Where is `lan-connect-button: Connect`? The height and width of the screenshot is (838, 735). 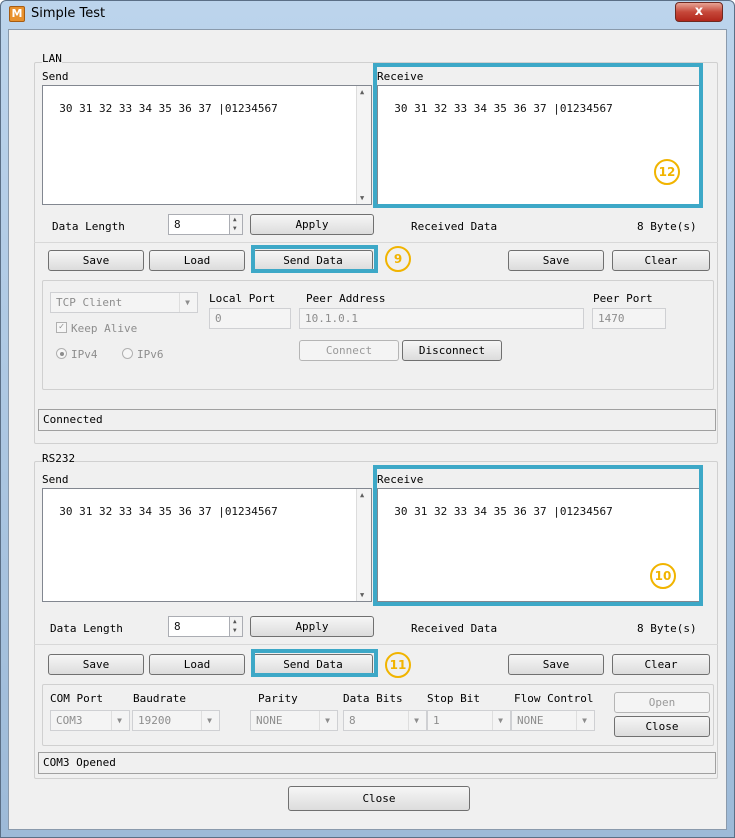
lan-connect-button: Connect is located at coordinates (349, 350).